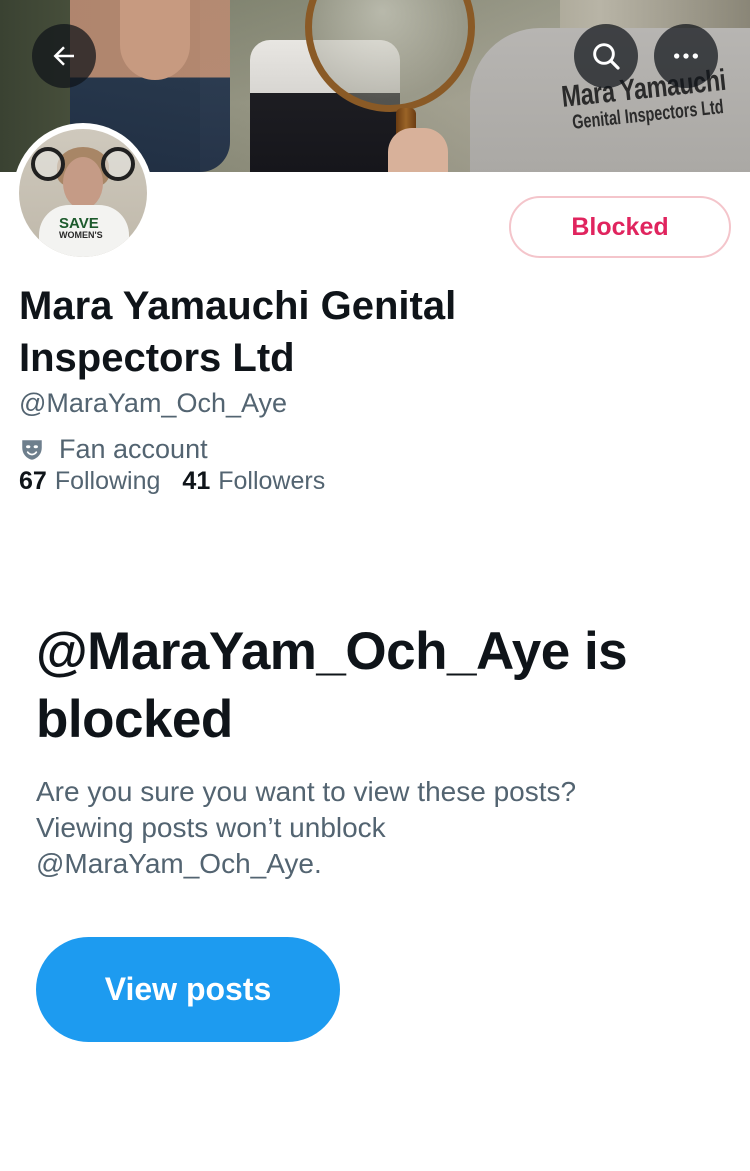 Image resolution: width=750 pixels, height=1171 pixels. What do you see at coordinates (81, 227) in the screenshot?
I see `avatar-shirt-text: SAVE WOMEN'S` at bounding box center [81, 227].